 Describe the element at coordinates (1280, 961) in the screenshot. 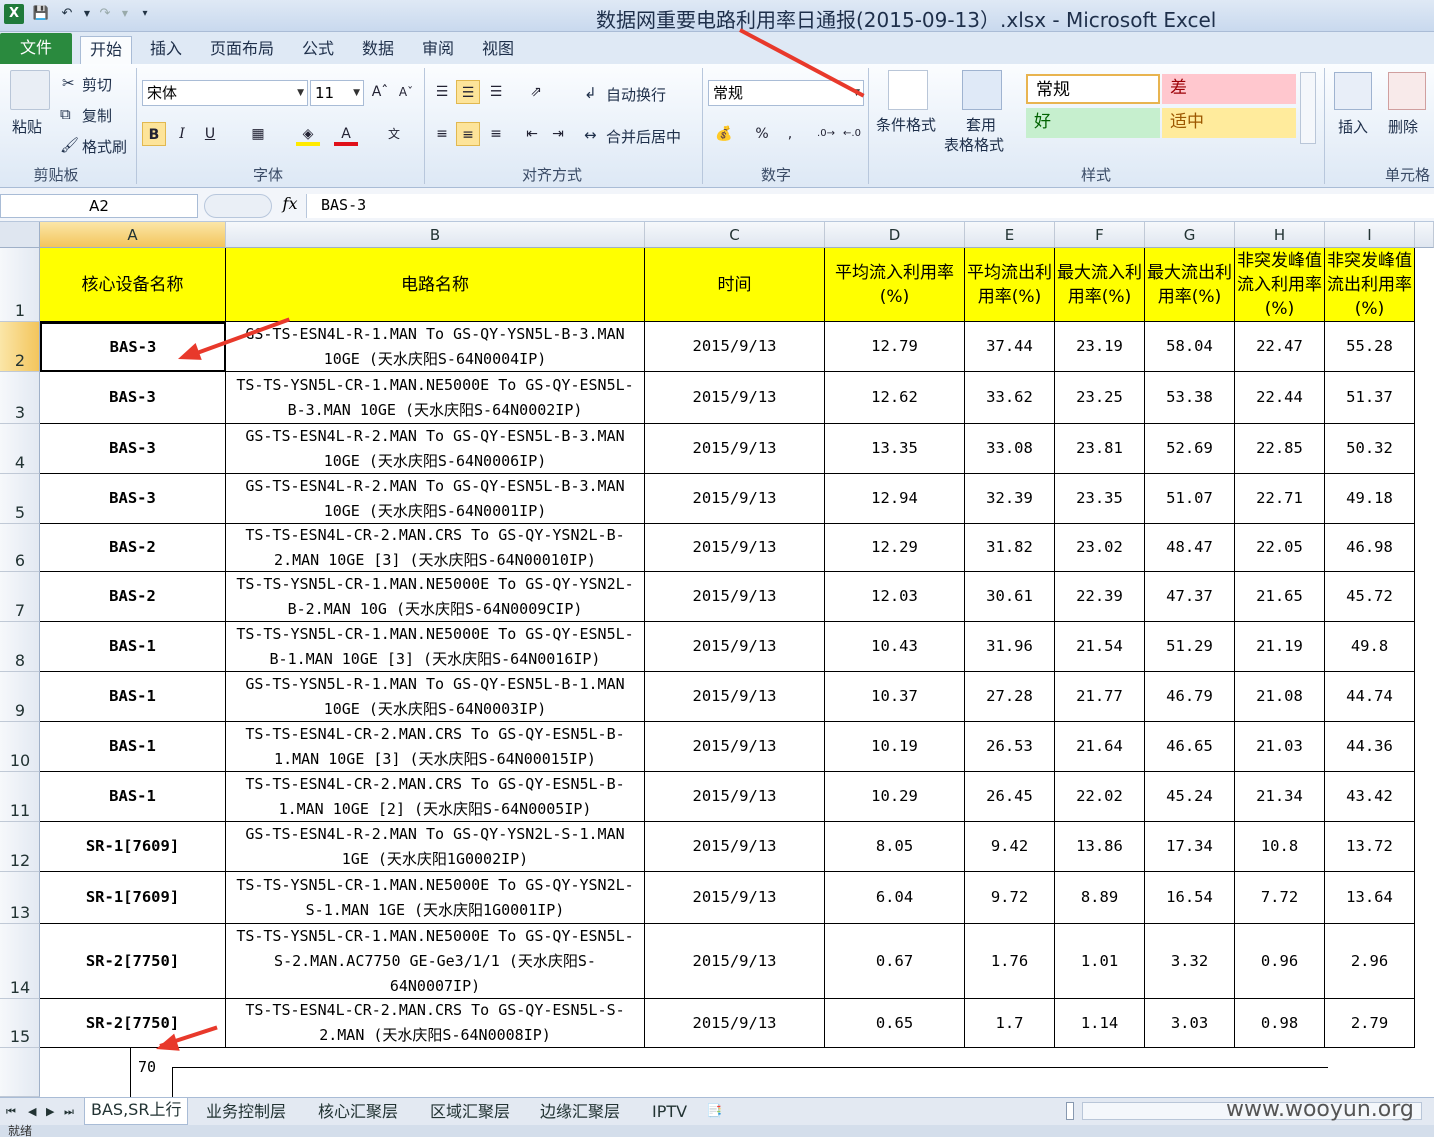

I see `value-cell: 0.96` at that location.